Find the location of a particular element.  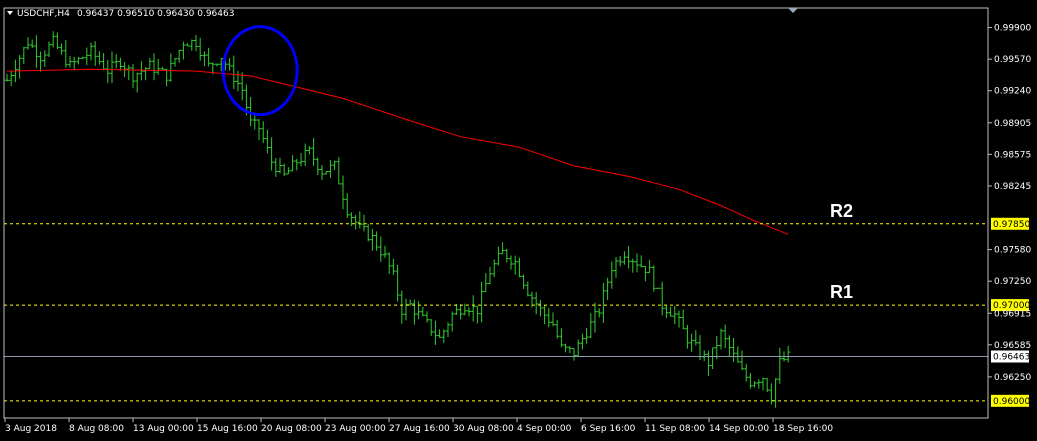

level-price-text: 0.96000 is located at coordinates (1011, 402).